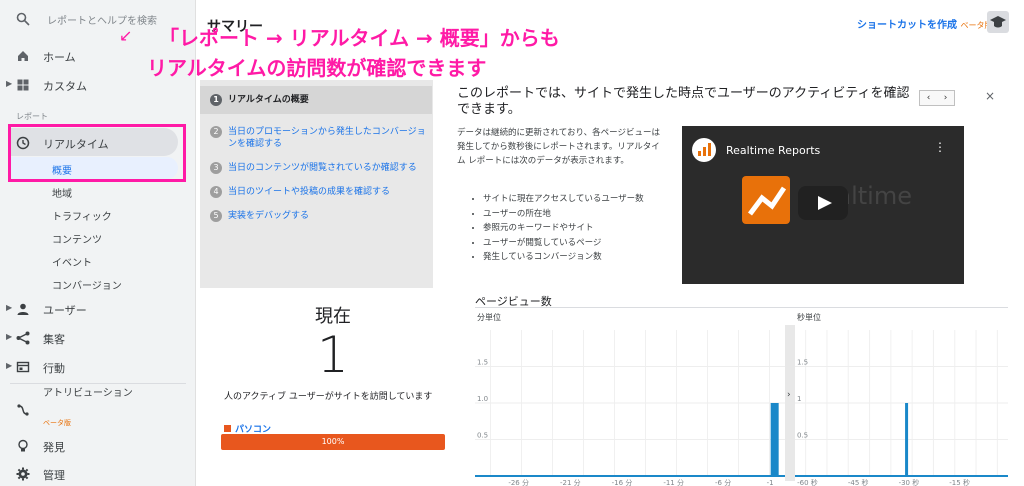  I want to click on x-tick-label: -30 秒, so click(909, 482).